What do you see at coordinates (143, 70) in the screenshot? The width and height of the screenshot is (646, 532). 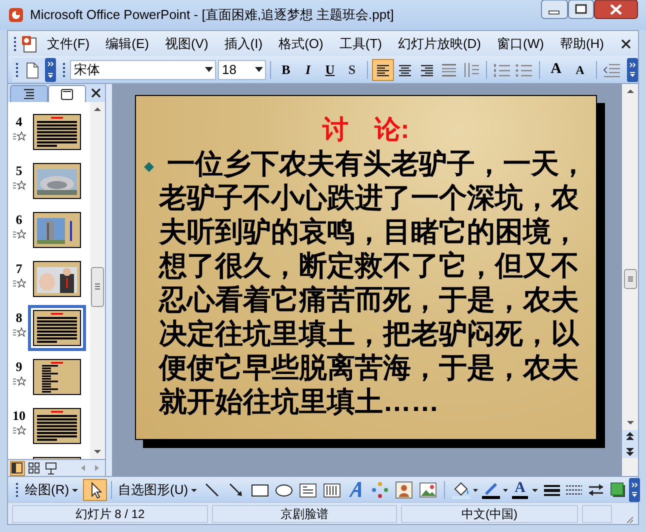 I see `font-dropdown: 宋体` at bounding box center [143, 70].